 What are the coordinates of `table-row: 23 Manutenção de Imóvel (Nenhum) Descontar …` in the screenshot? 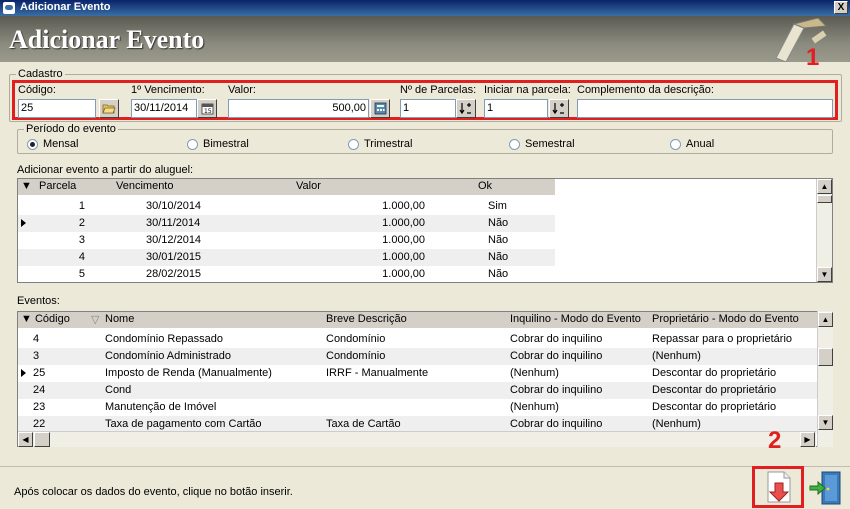 It's located at (417, 407).